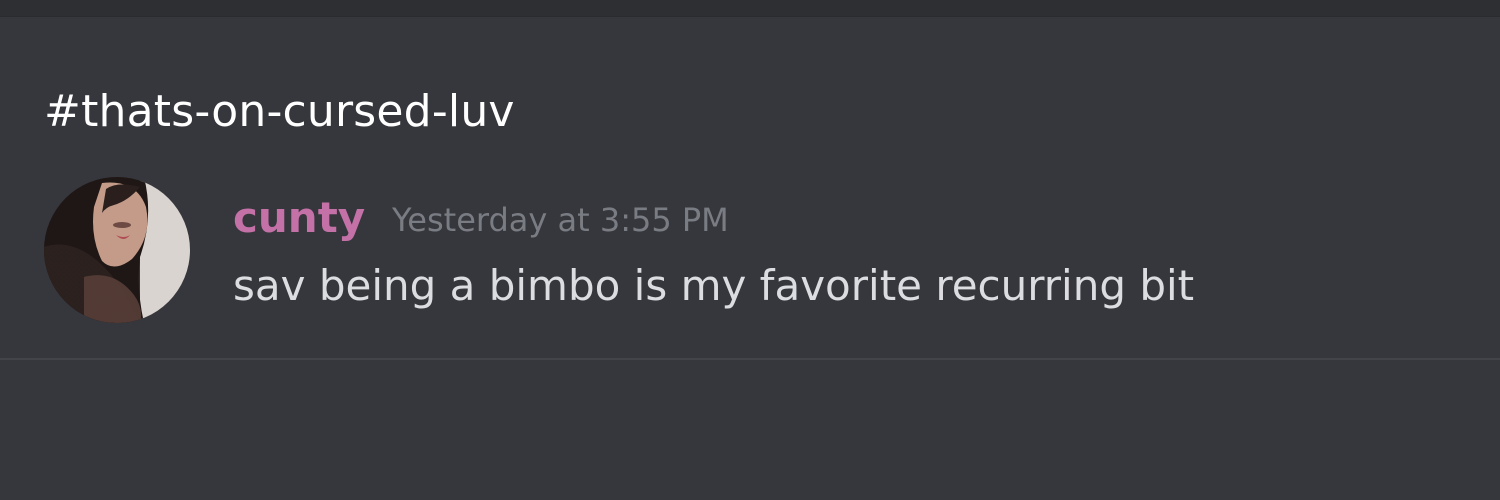 The width and height of the screenshot is (1500, 500). I want to click on top-strip, so click(750, 8).